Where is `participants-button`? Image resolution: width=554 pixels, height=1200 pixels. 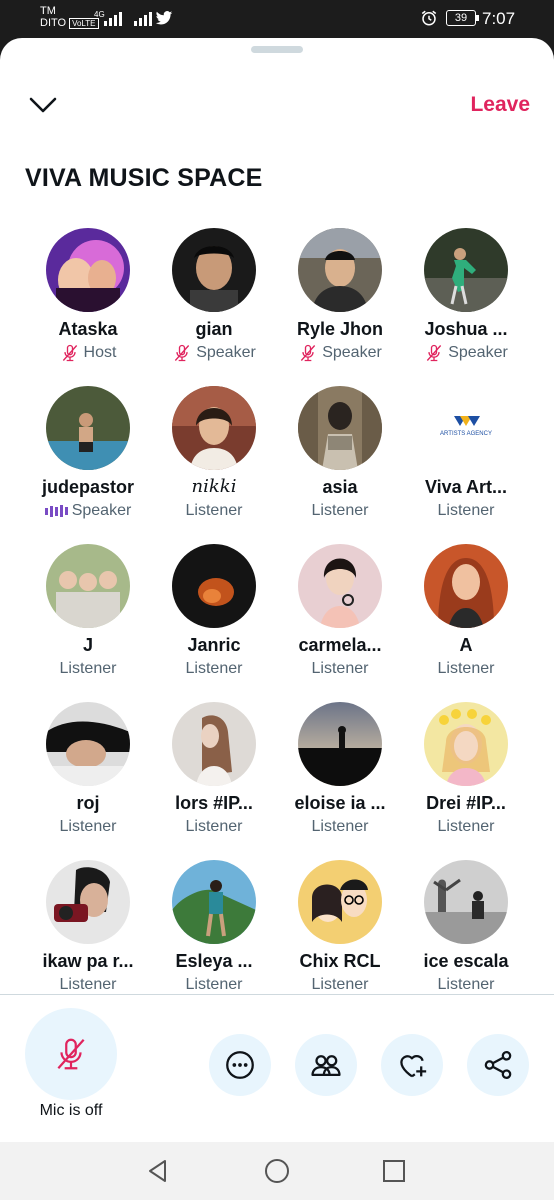 participants-button is located at coordinates (326, 1065).